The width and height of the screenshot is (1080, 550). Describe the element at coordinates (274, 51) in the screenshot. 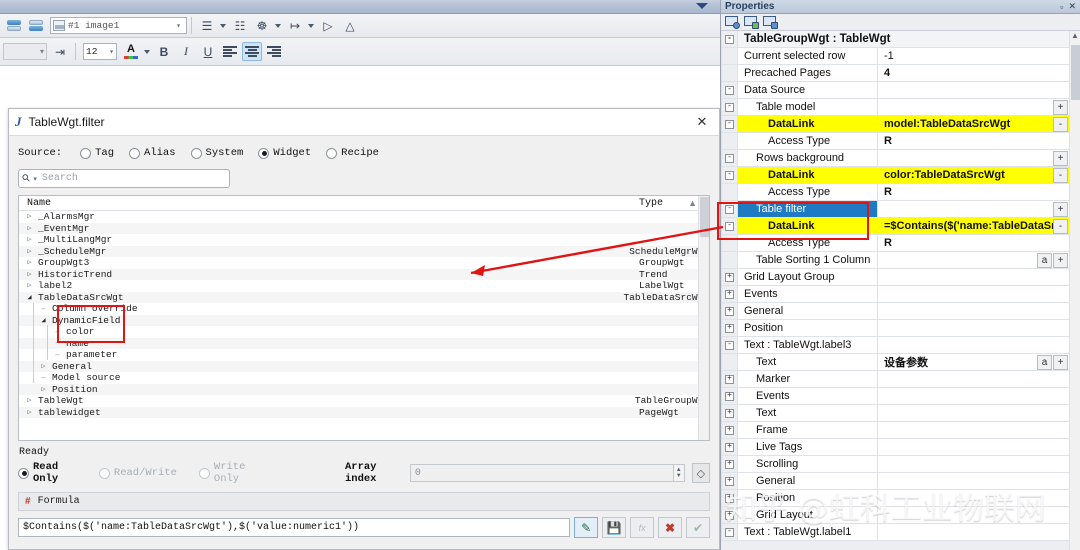

I see `align-right-button` at that location.